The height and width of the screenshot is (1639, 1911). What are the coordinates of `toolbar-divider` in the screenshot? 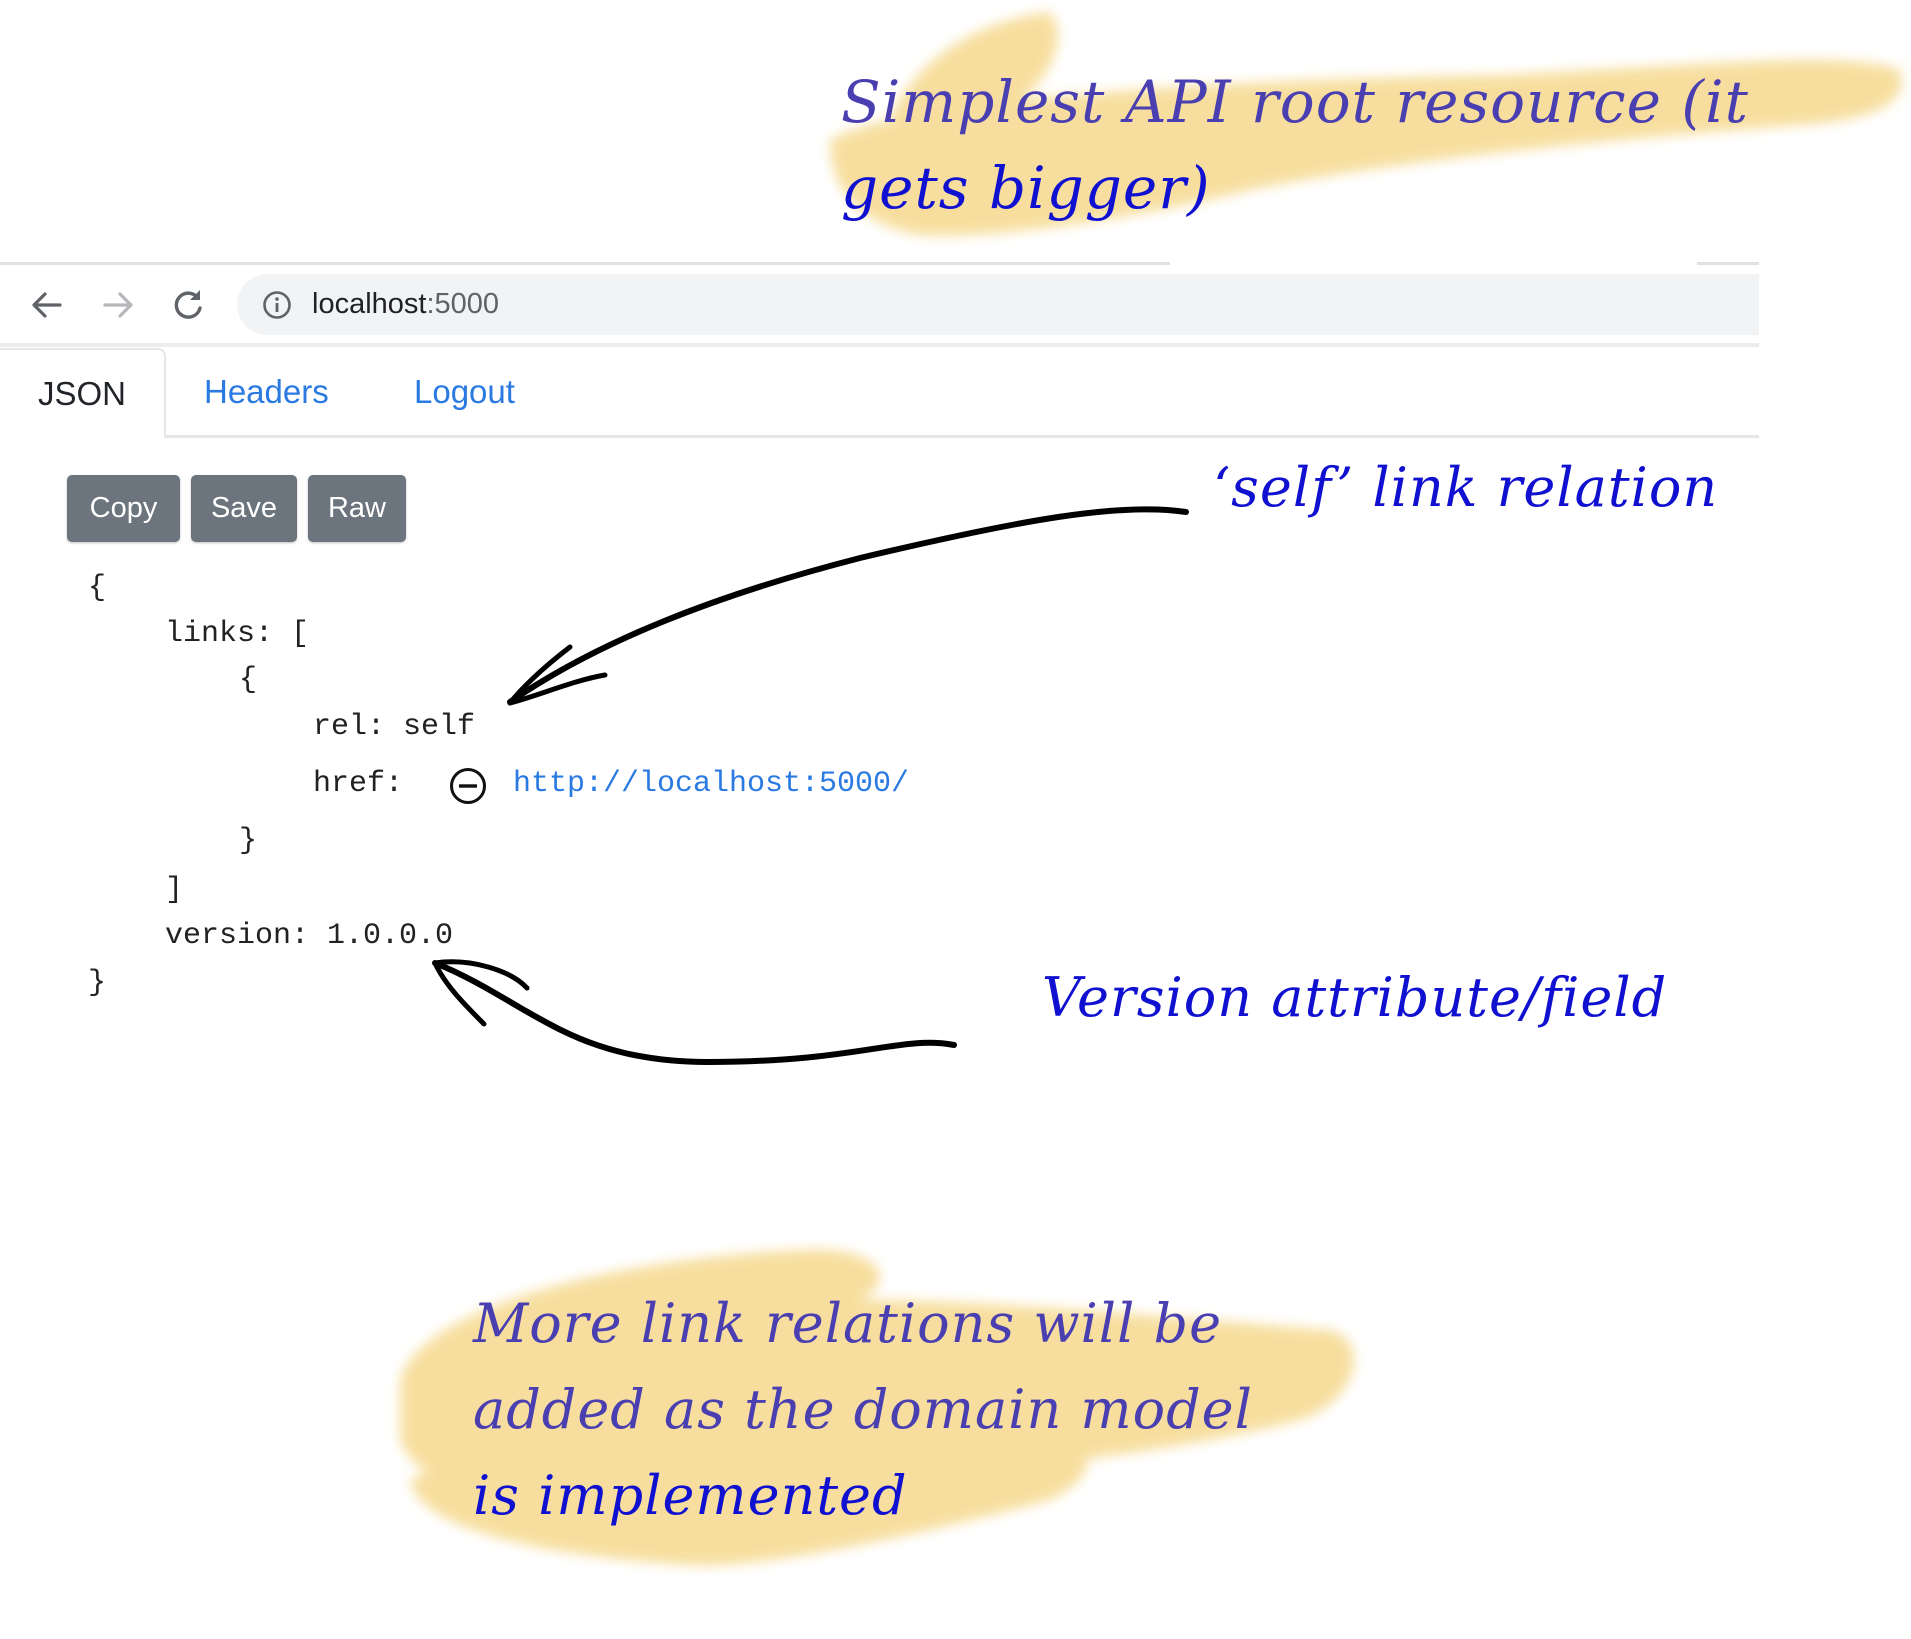 It's located at (879, 345).